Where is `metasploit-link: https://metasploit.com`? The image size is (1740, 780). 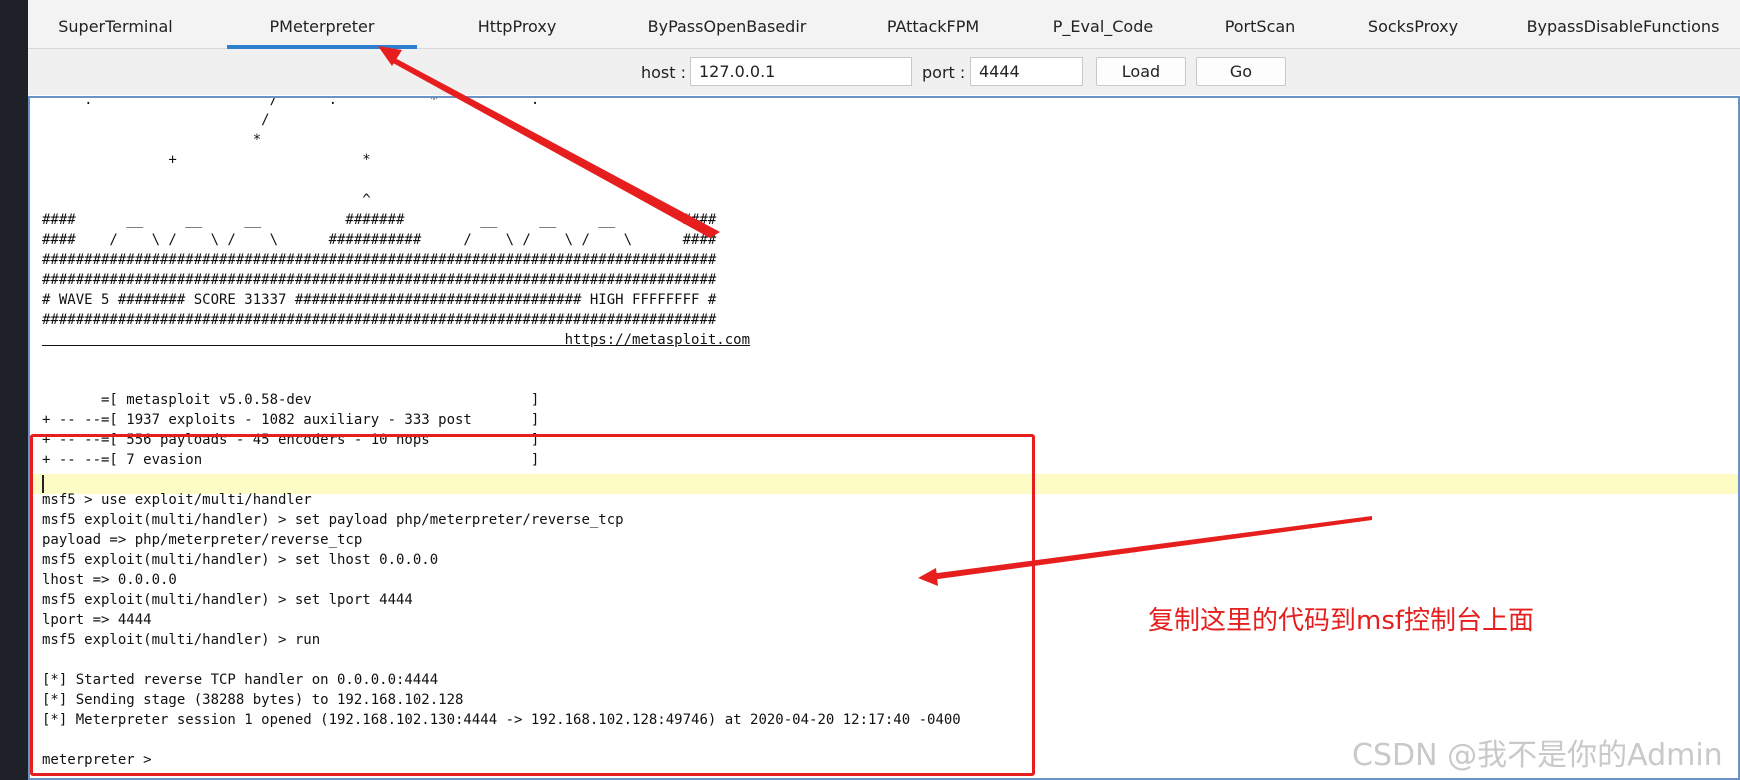 metasploit-link: https://metasploit.com is located at coordinates (396, 340).